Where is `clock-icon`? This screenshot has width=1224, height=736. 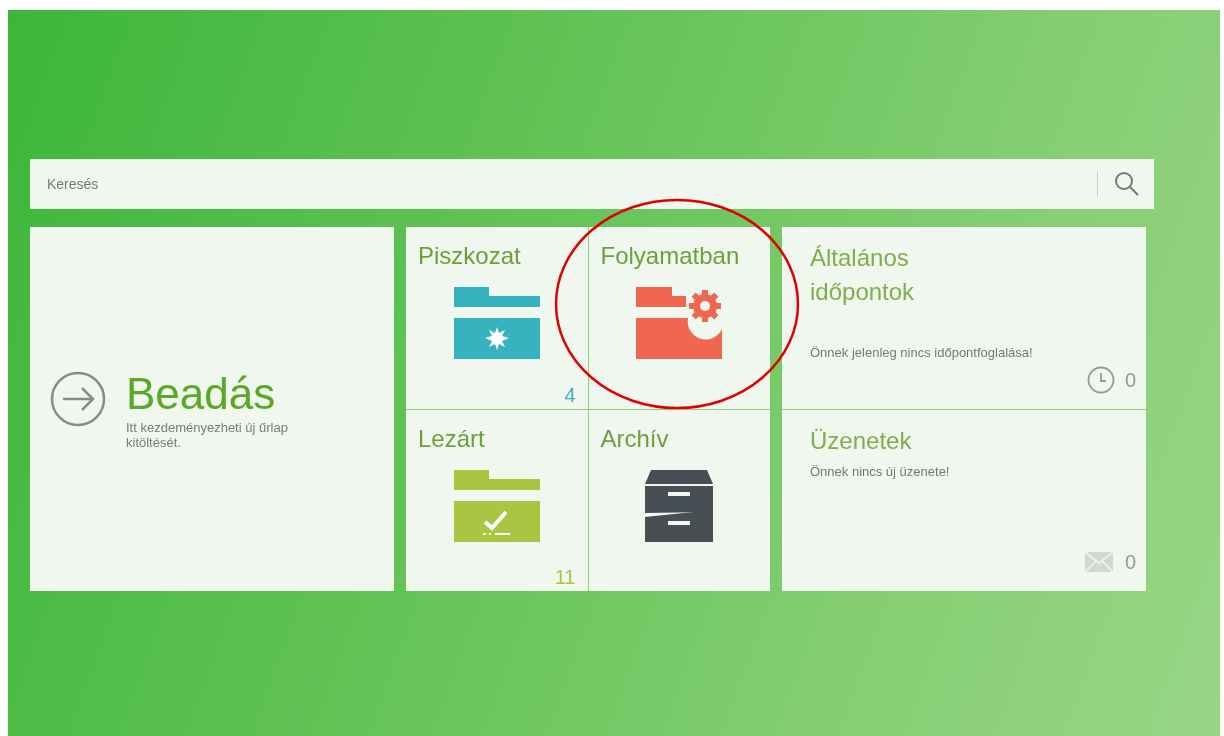
clock-icon is located at coordinates (1100, 379).